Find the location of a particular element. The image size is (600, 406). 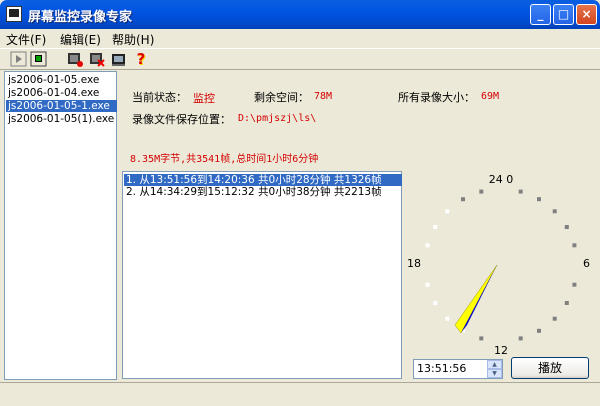

window-title: 屏幕监控录像专家 is located at coordinates (80, 17).